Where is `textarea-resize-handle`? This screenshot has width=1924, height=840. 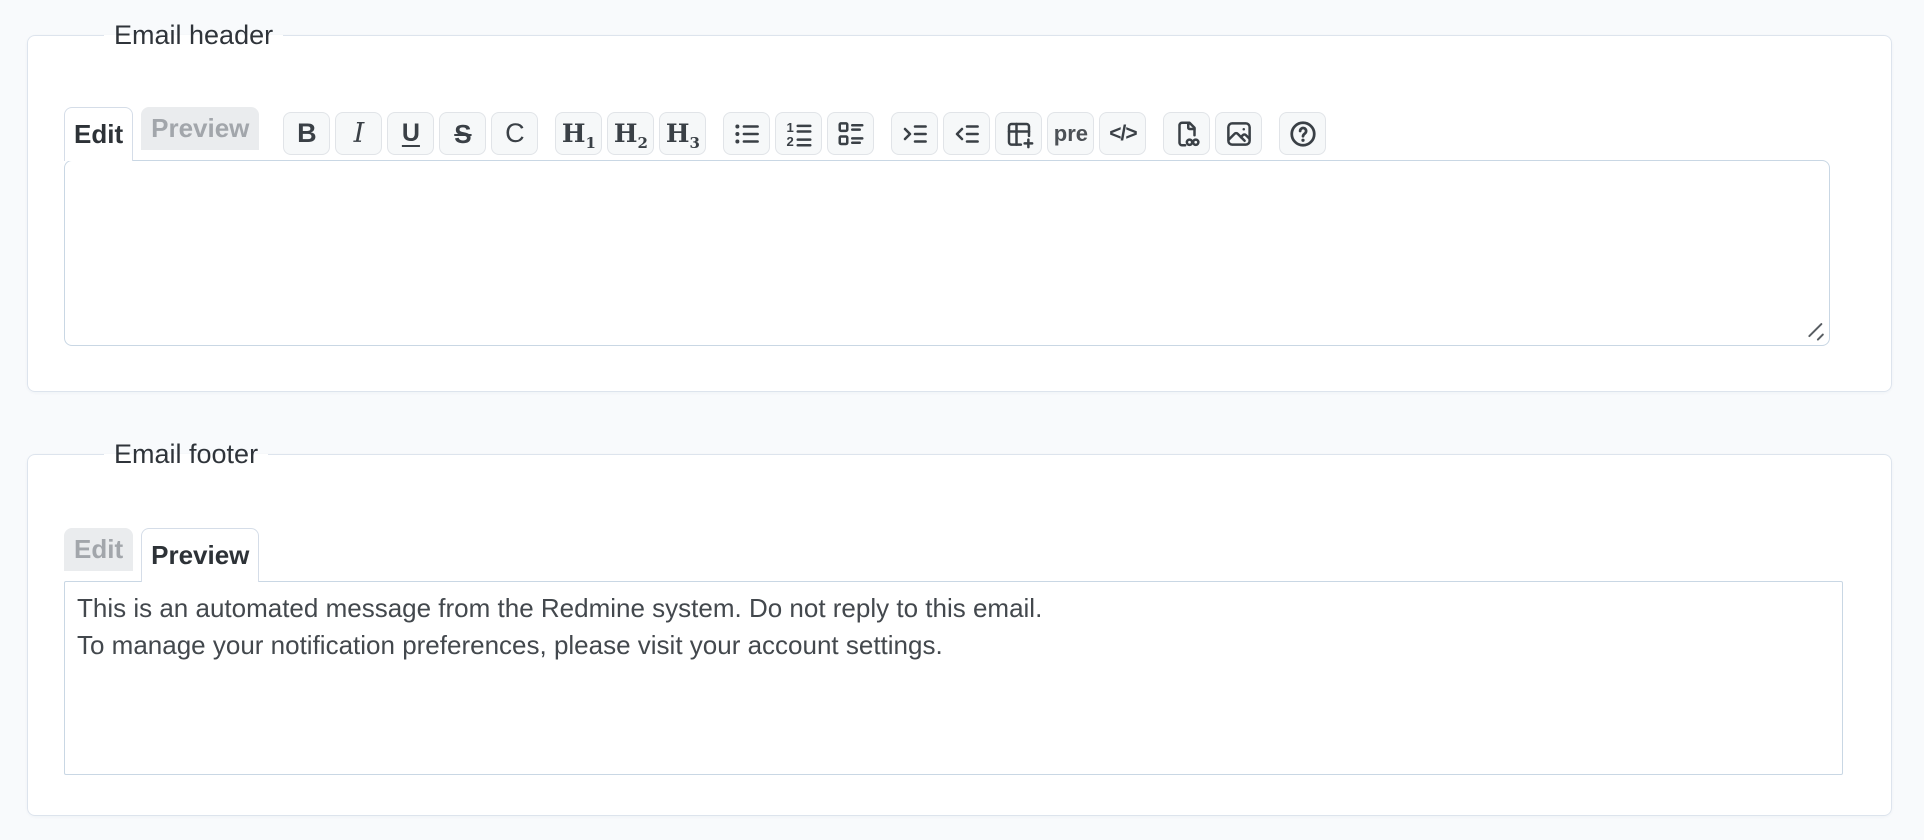 textarea-resize-handle is located at coordinates (1814, 329).